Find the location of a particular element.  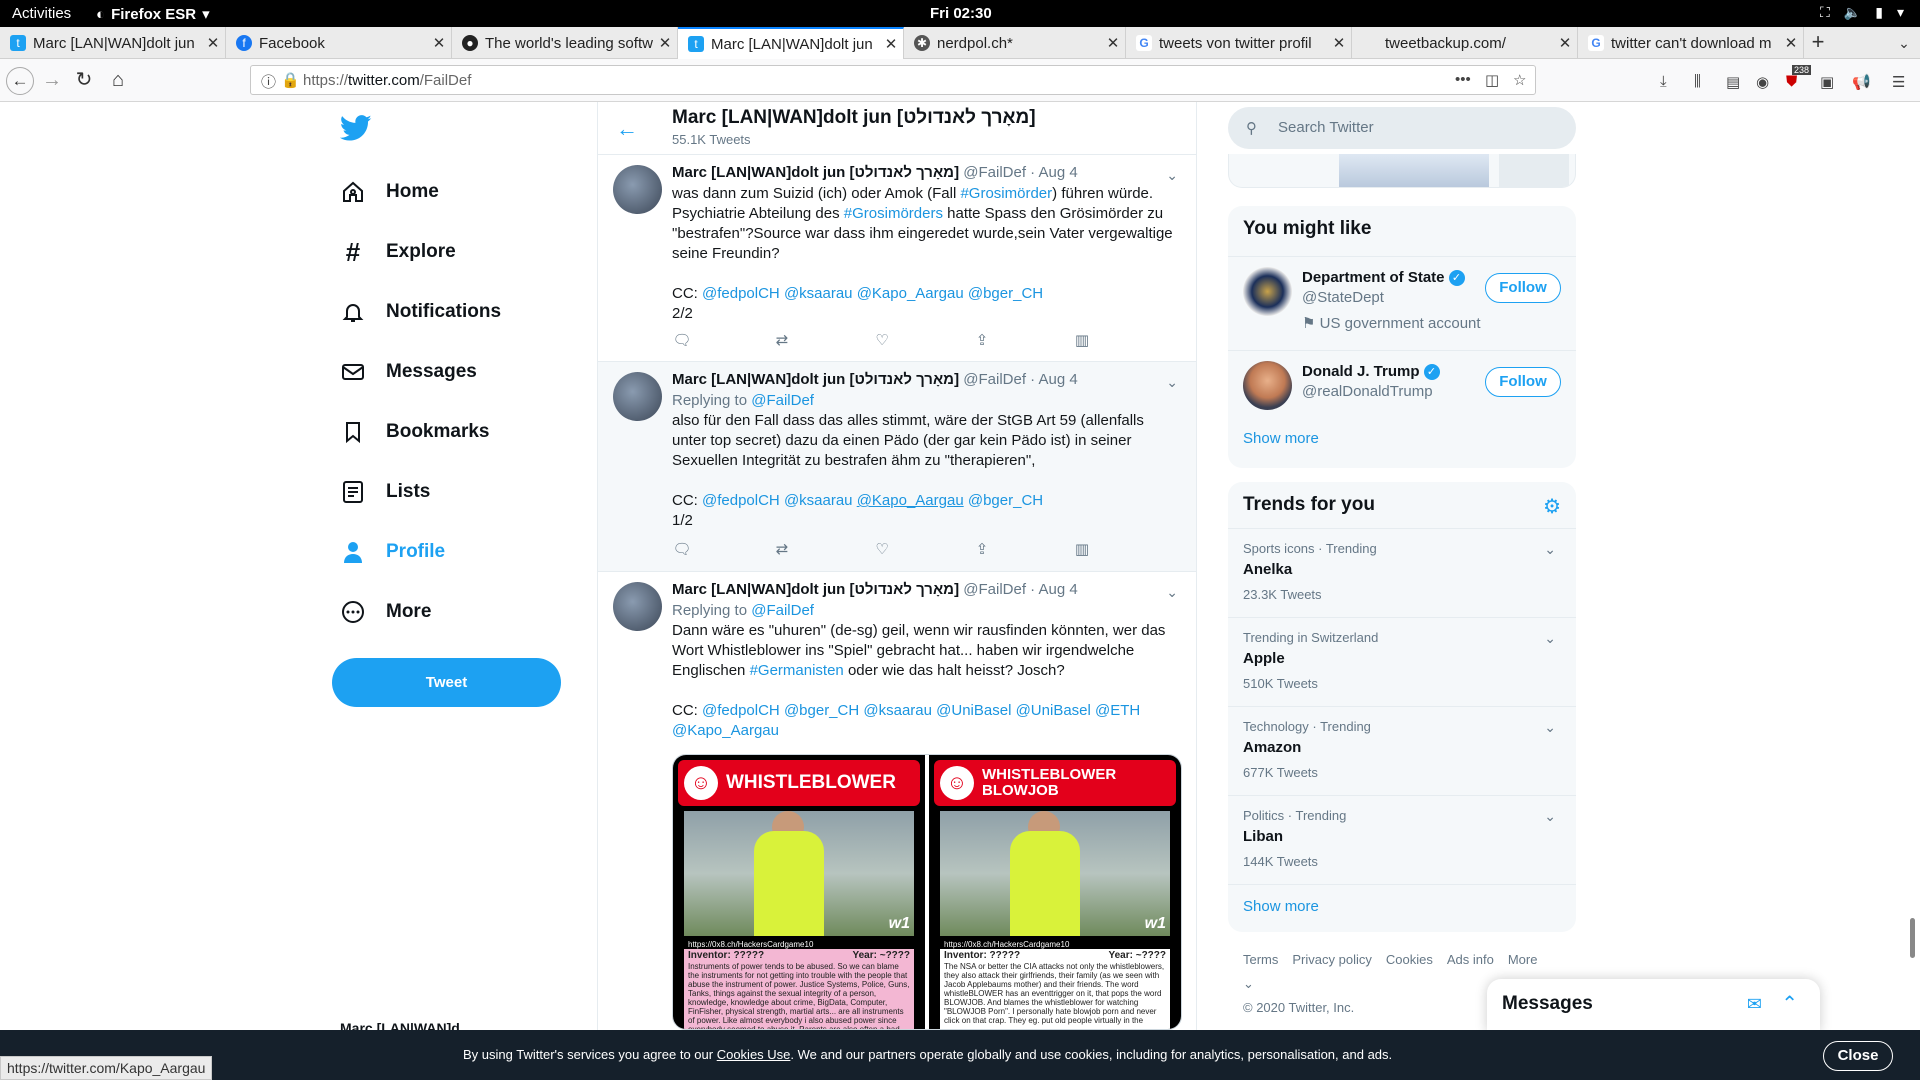

browser-tab: Gtwitter can't download m ✕ is located at coordinates (1691, 43).